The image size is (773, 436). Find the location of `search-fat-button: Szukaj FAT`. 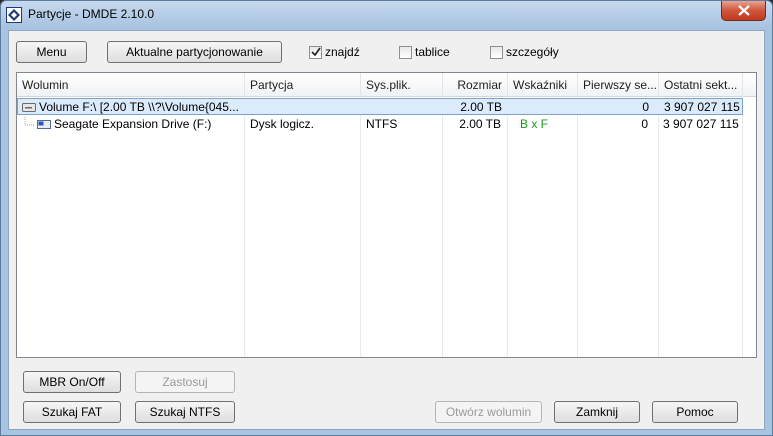

search-fat-button: Szukaj FAT is located at coordinates (72, 412).